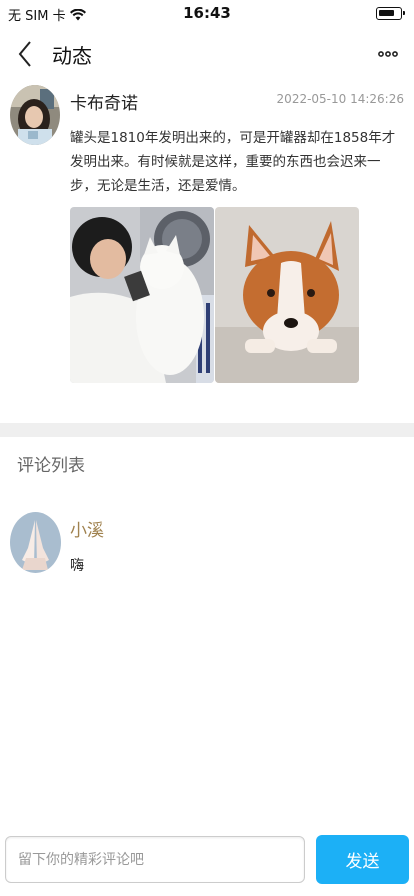  What do you see at coordinates (72, 56) in the screenshot?
I see `page-title: 动态` at bounding box center [72, 56].